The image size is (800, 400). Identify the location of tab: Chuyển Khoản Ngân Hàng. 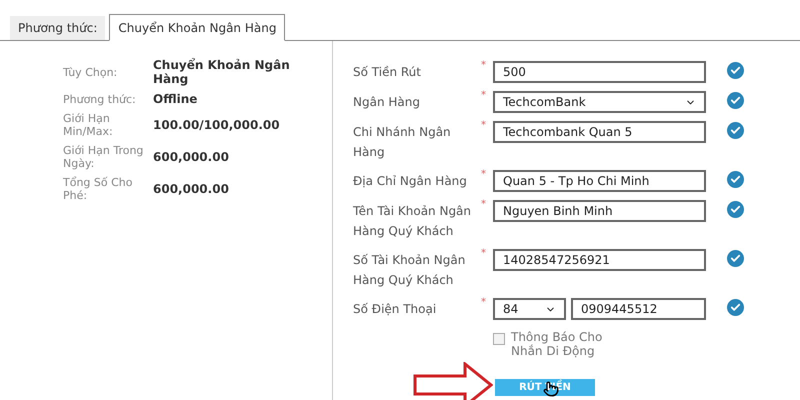
(197, 27).